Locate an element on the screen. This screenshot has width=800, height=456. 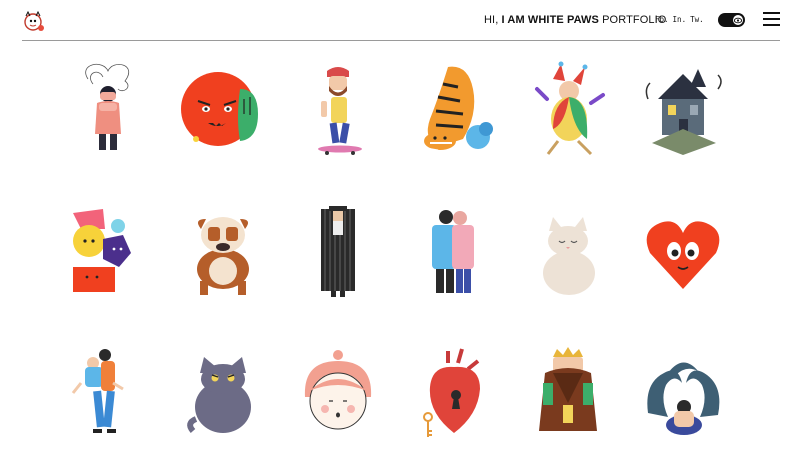
paw-logo-icon is located at coordinates (33, 21).